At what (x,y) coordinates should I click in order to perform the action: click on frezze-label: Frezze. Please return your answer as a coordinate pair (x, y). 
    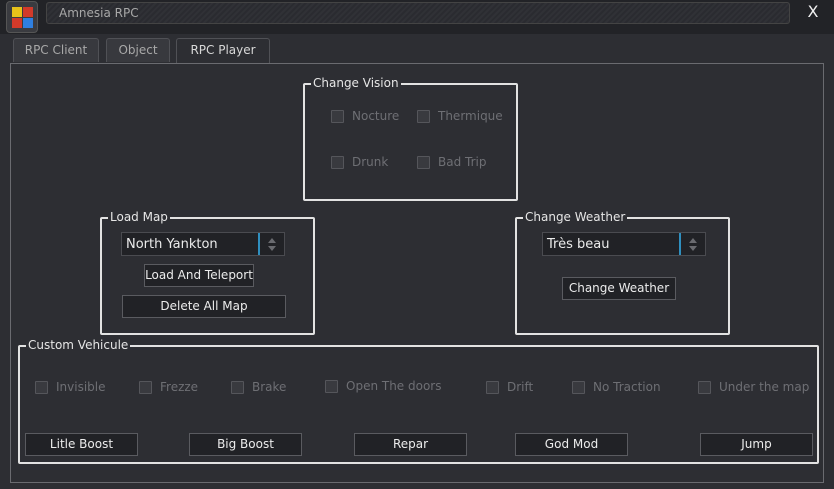
    Looking at the image, I should click on (179, 387).